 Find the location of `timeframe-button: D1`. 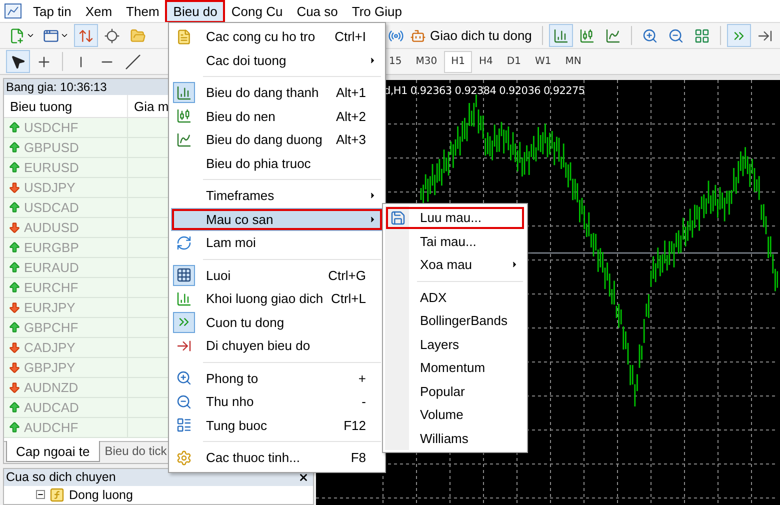

timeframe-button: D1 is located at coordinates (514, 61).